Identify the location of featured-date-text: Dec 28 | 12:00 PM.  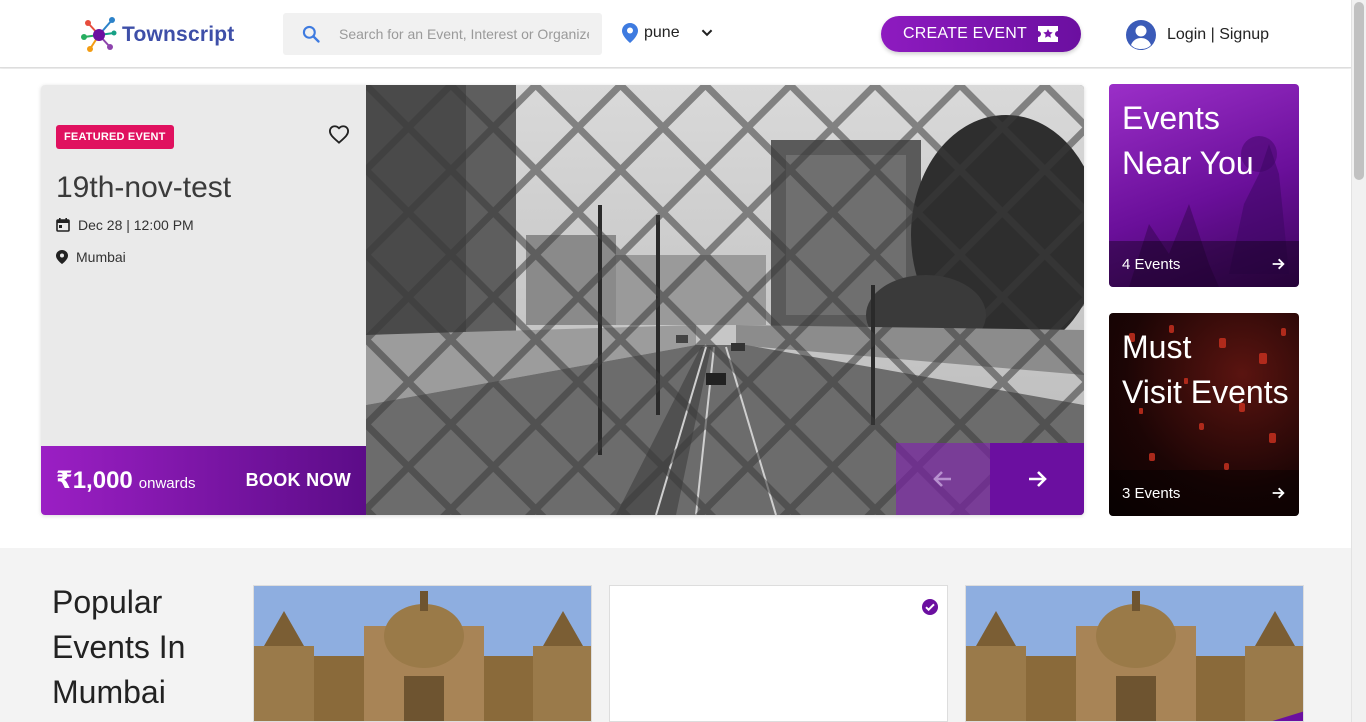
(136, 225).